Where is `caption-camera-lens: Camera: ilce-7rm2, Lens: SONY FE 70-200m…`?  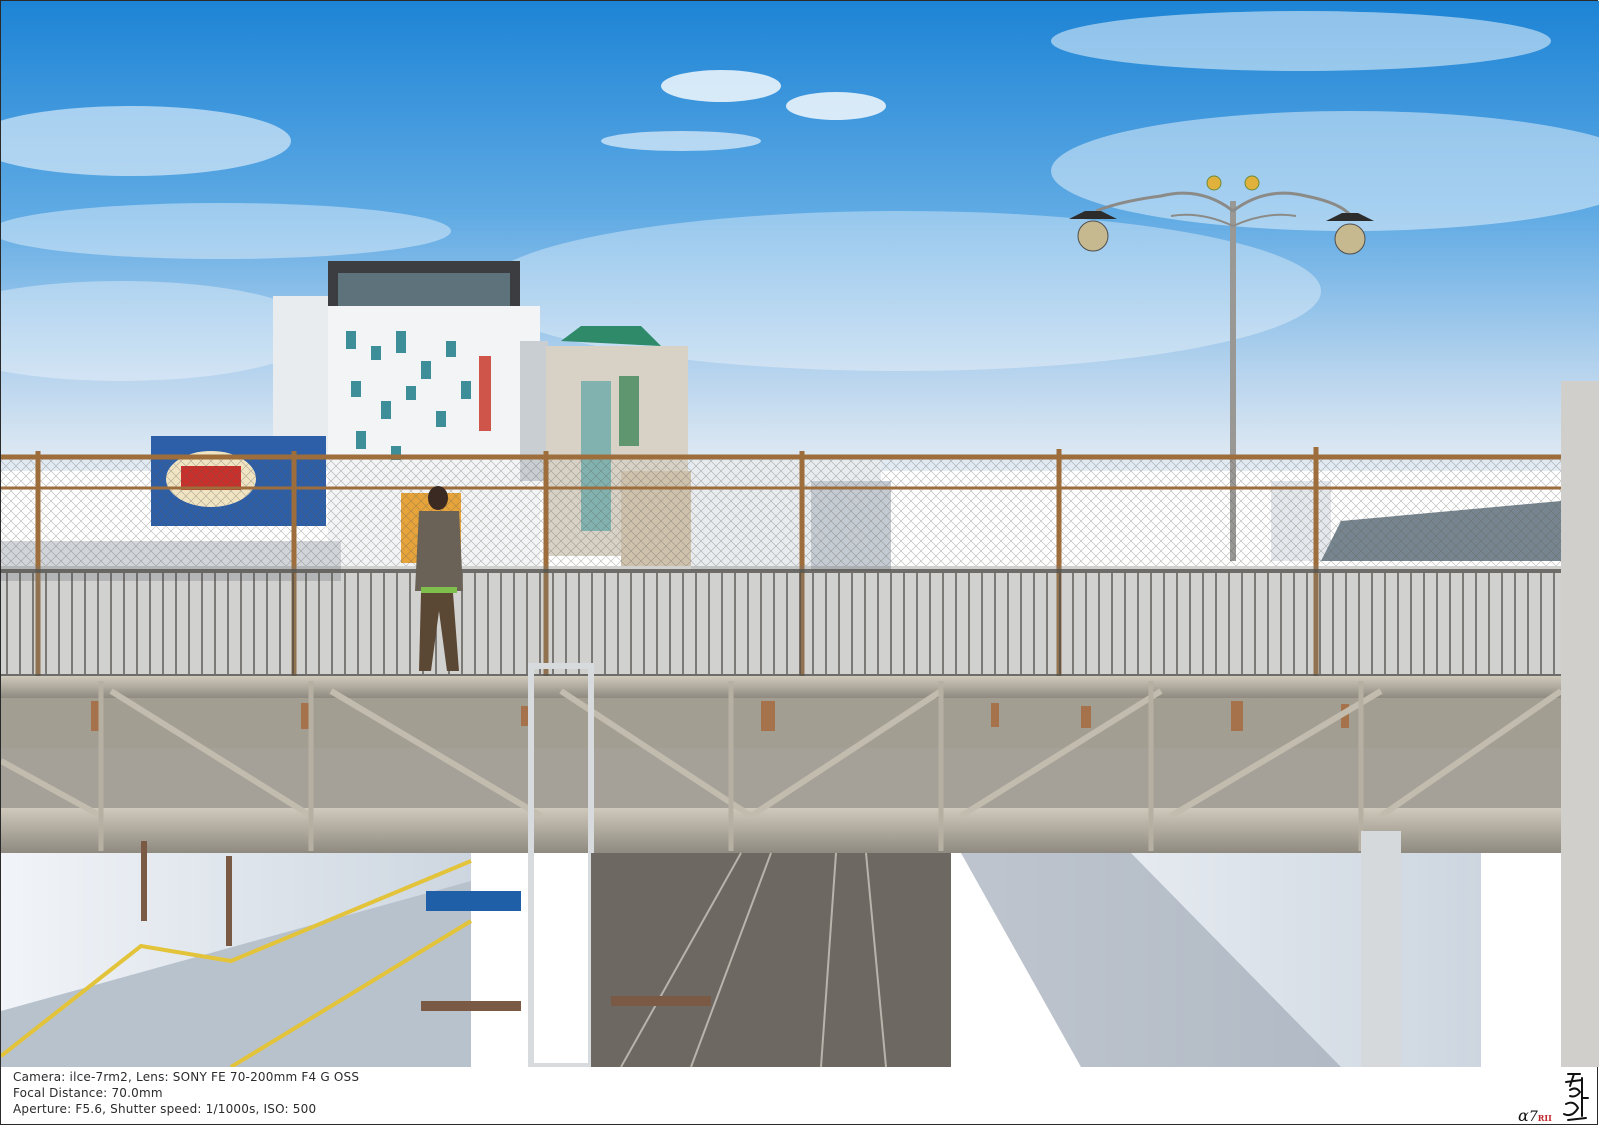
caption-camera-lens: Camera: ilce-7rm2, Lens: SONY FE 70-200m… is located at coordinates (186, 1077).